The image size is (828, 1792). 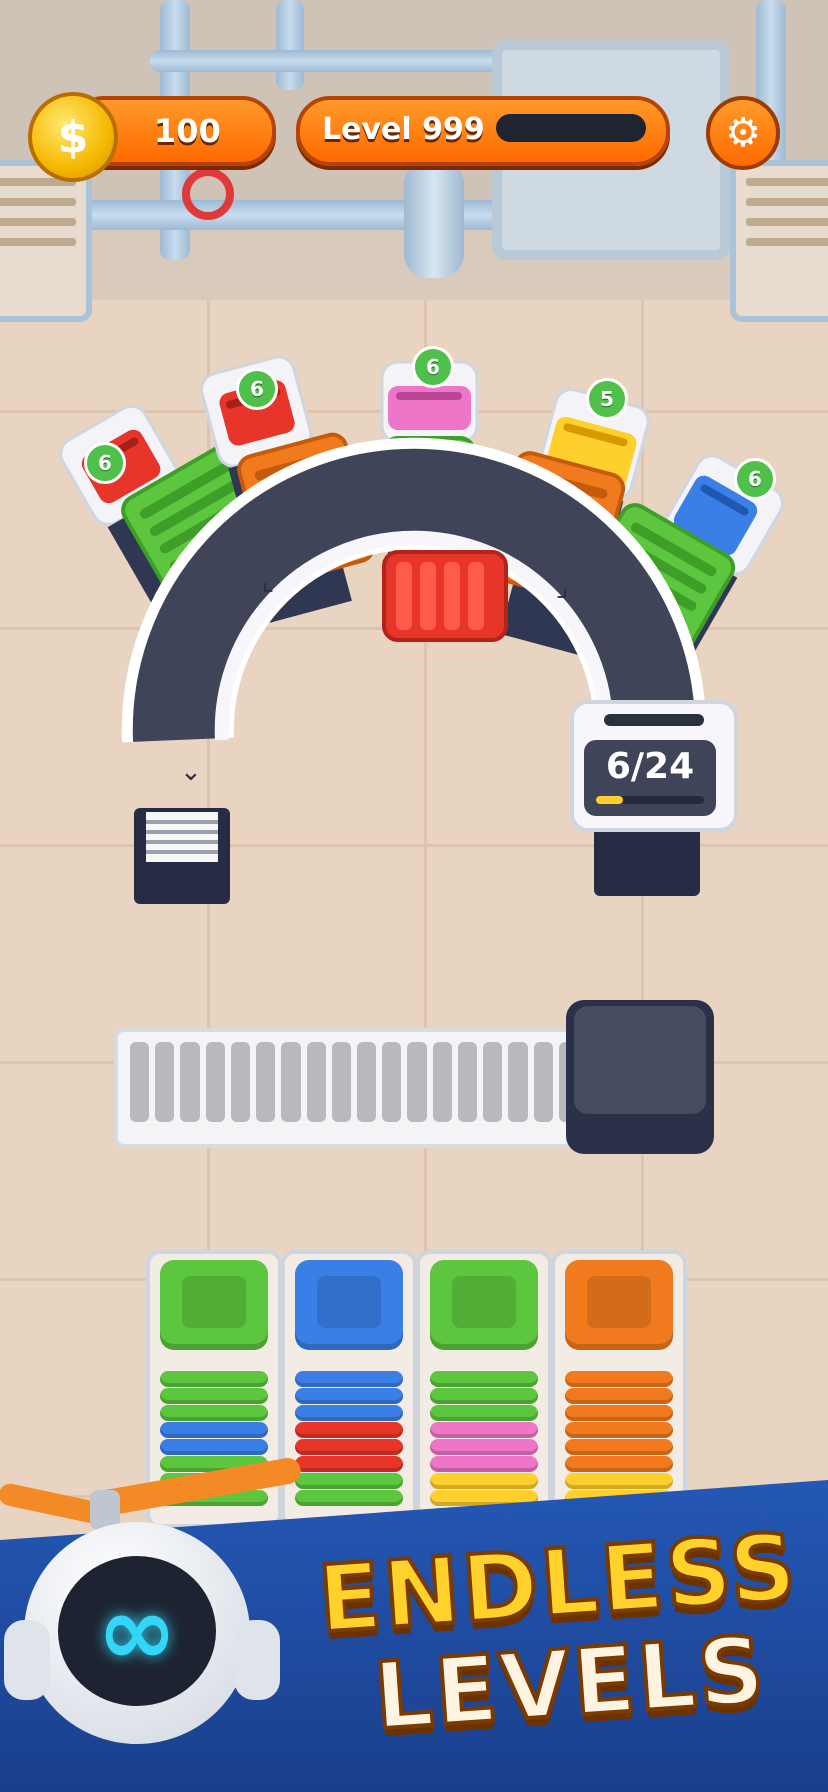 I want to click on pipe-vertical, so click(x=290, y=45).